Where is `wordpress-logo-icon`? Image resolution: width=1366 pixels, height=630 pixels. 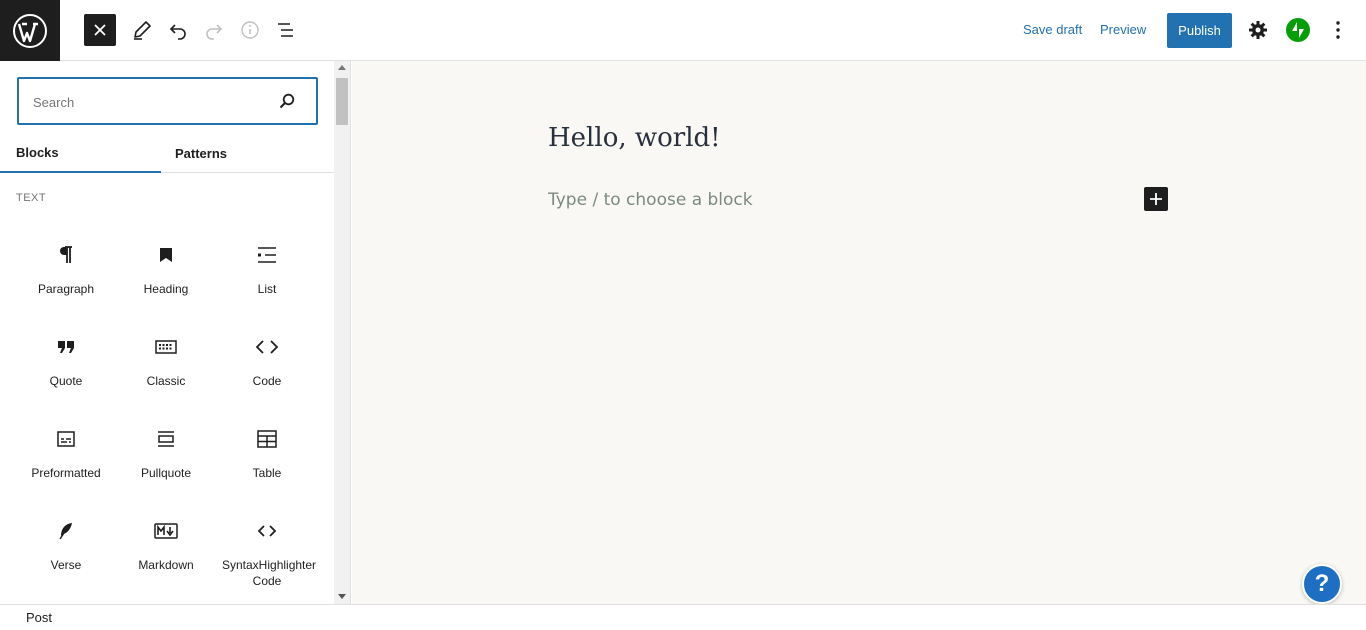 wordpress-logo-icon is located at coordinates (30, 30).